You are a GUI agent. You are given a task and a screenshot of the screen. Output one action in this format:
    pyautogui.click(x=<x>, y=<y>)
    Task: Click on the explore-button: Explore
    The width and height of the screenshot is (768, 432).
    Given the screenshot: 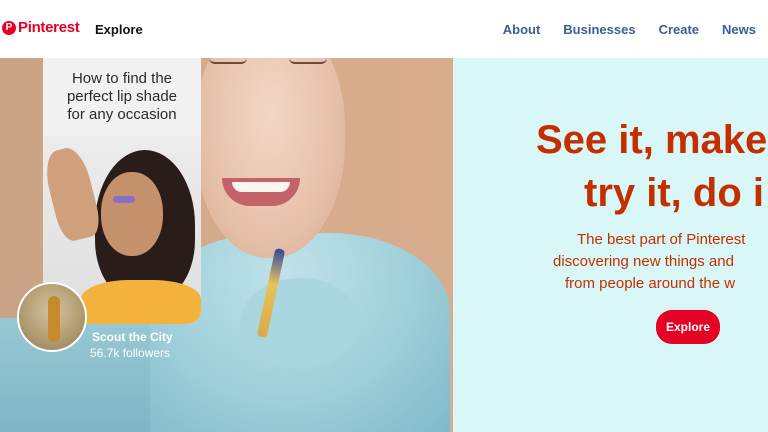 What is the action you would take?
    pyautogui.click(x=688, y=327)
    